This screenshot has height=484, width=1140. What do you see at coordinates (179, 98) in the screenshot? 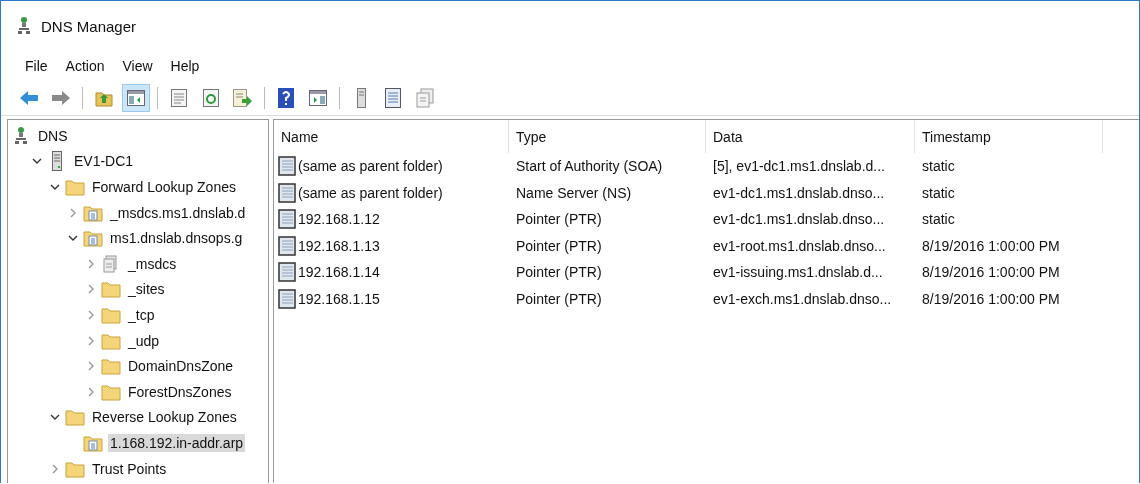
I see `properties-icon` at bounding box center [179, 98].